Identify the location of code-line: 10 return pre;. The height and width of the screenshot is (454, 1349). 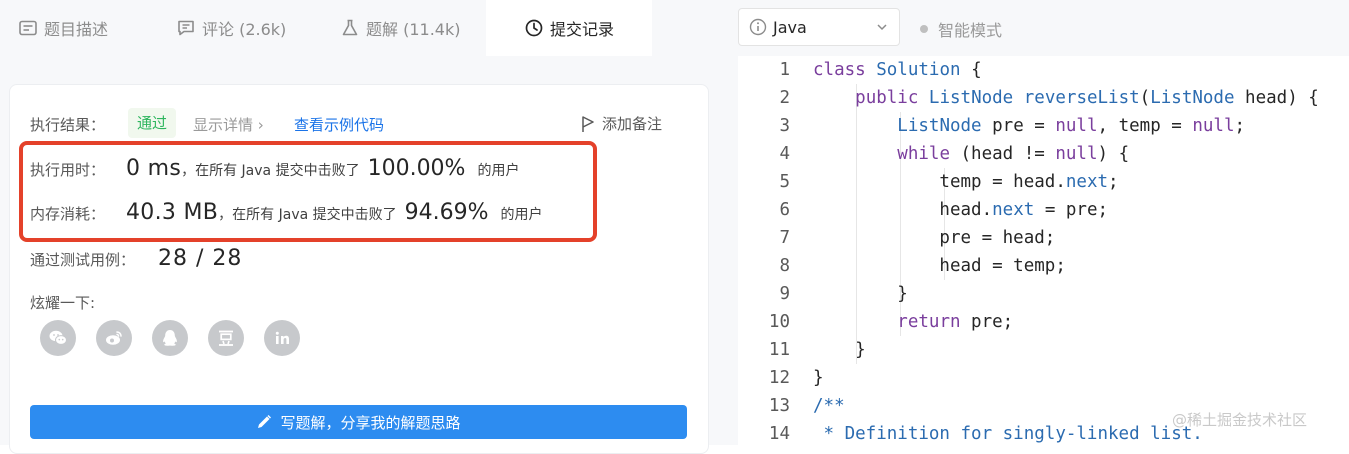
(1043, 322).